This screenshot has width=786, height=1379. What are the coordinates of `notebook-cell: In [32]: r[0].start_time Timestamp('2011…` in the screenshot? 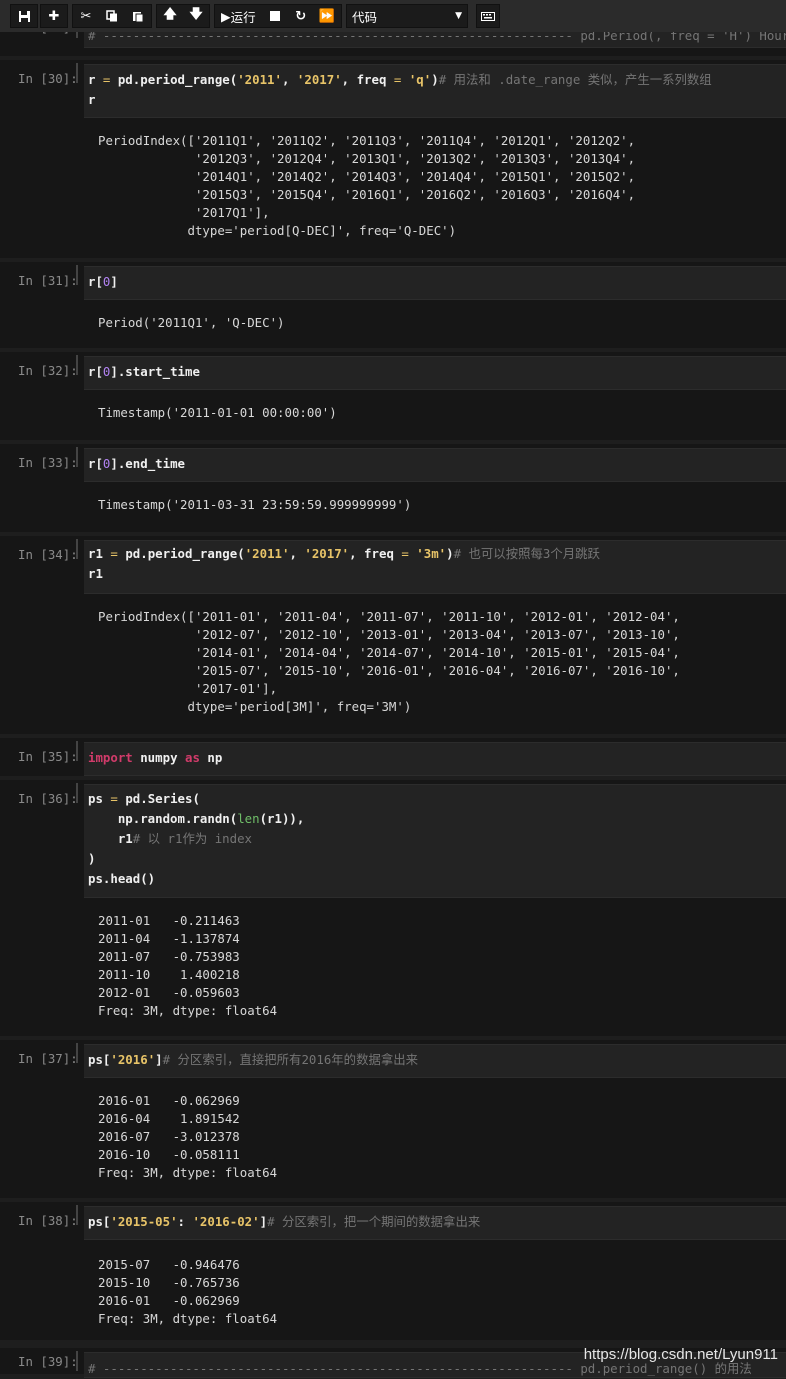 It's located at (393, 396).